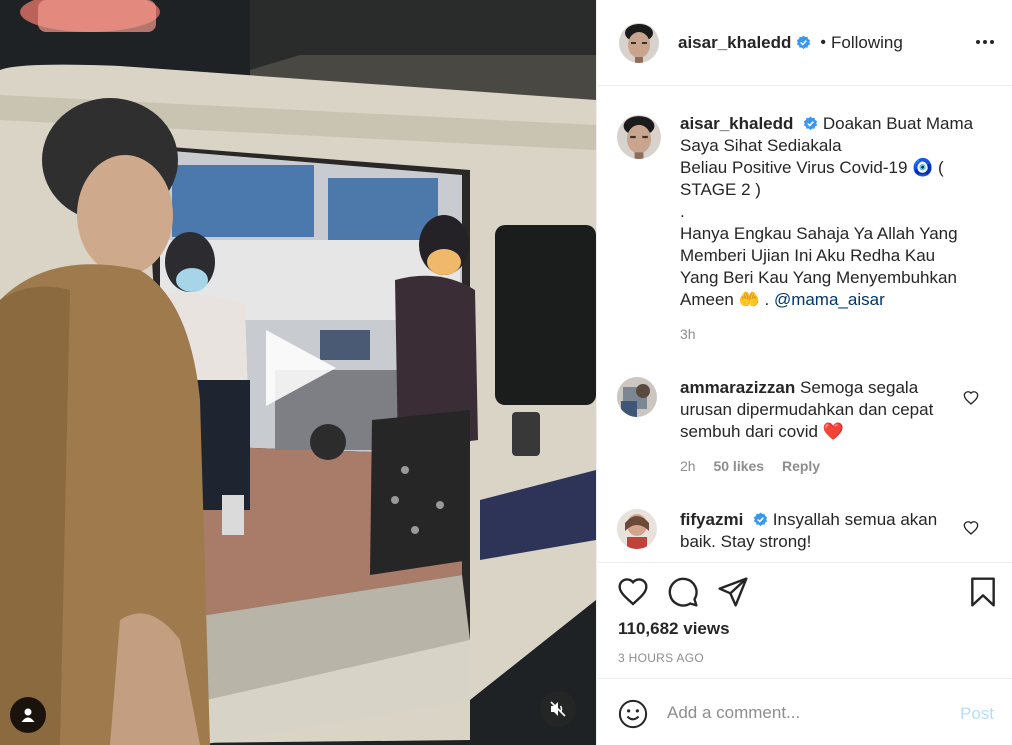 This screenshot has height=745, width=1012. I want to click on caption-line: Yang Beri Kau Yang Menyembuhkan, so click(818, 277).